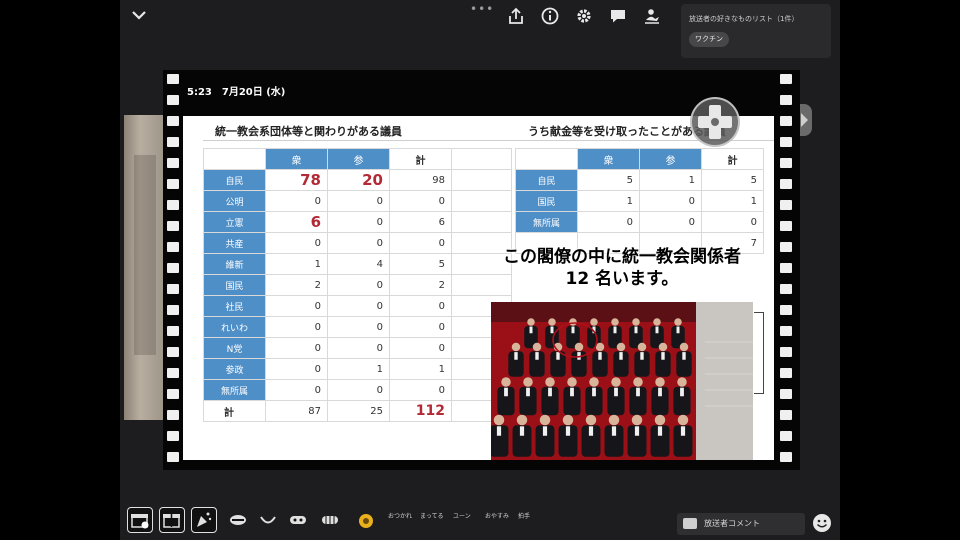 The width and height of the screenshot is (960, 540). I want to click on title-divider, so click(488, 140).